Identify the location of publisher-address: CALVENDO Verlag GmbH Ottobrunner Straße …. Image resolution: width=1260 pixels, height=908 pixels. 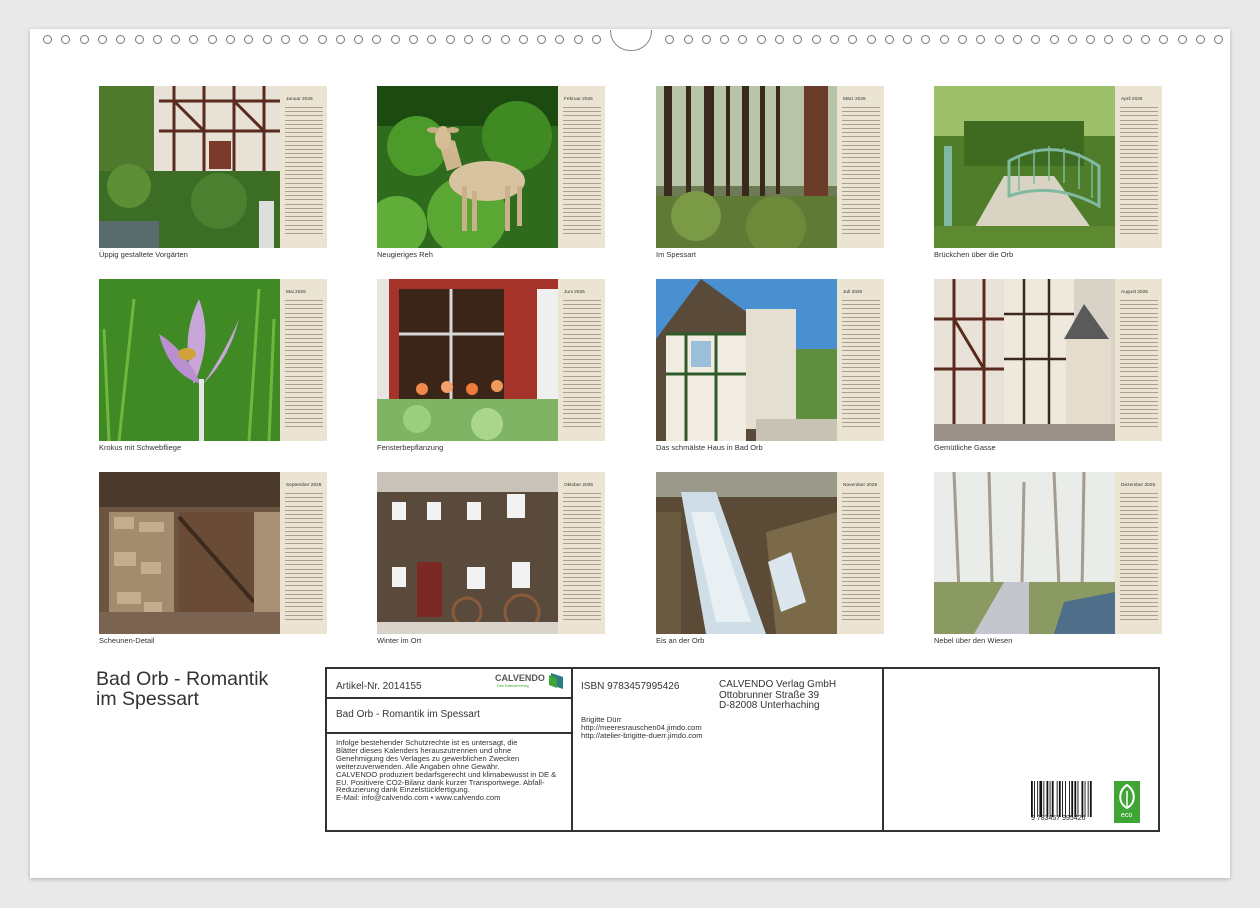
(778, 695).